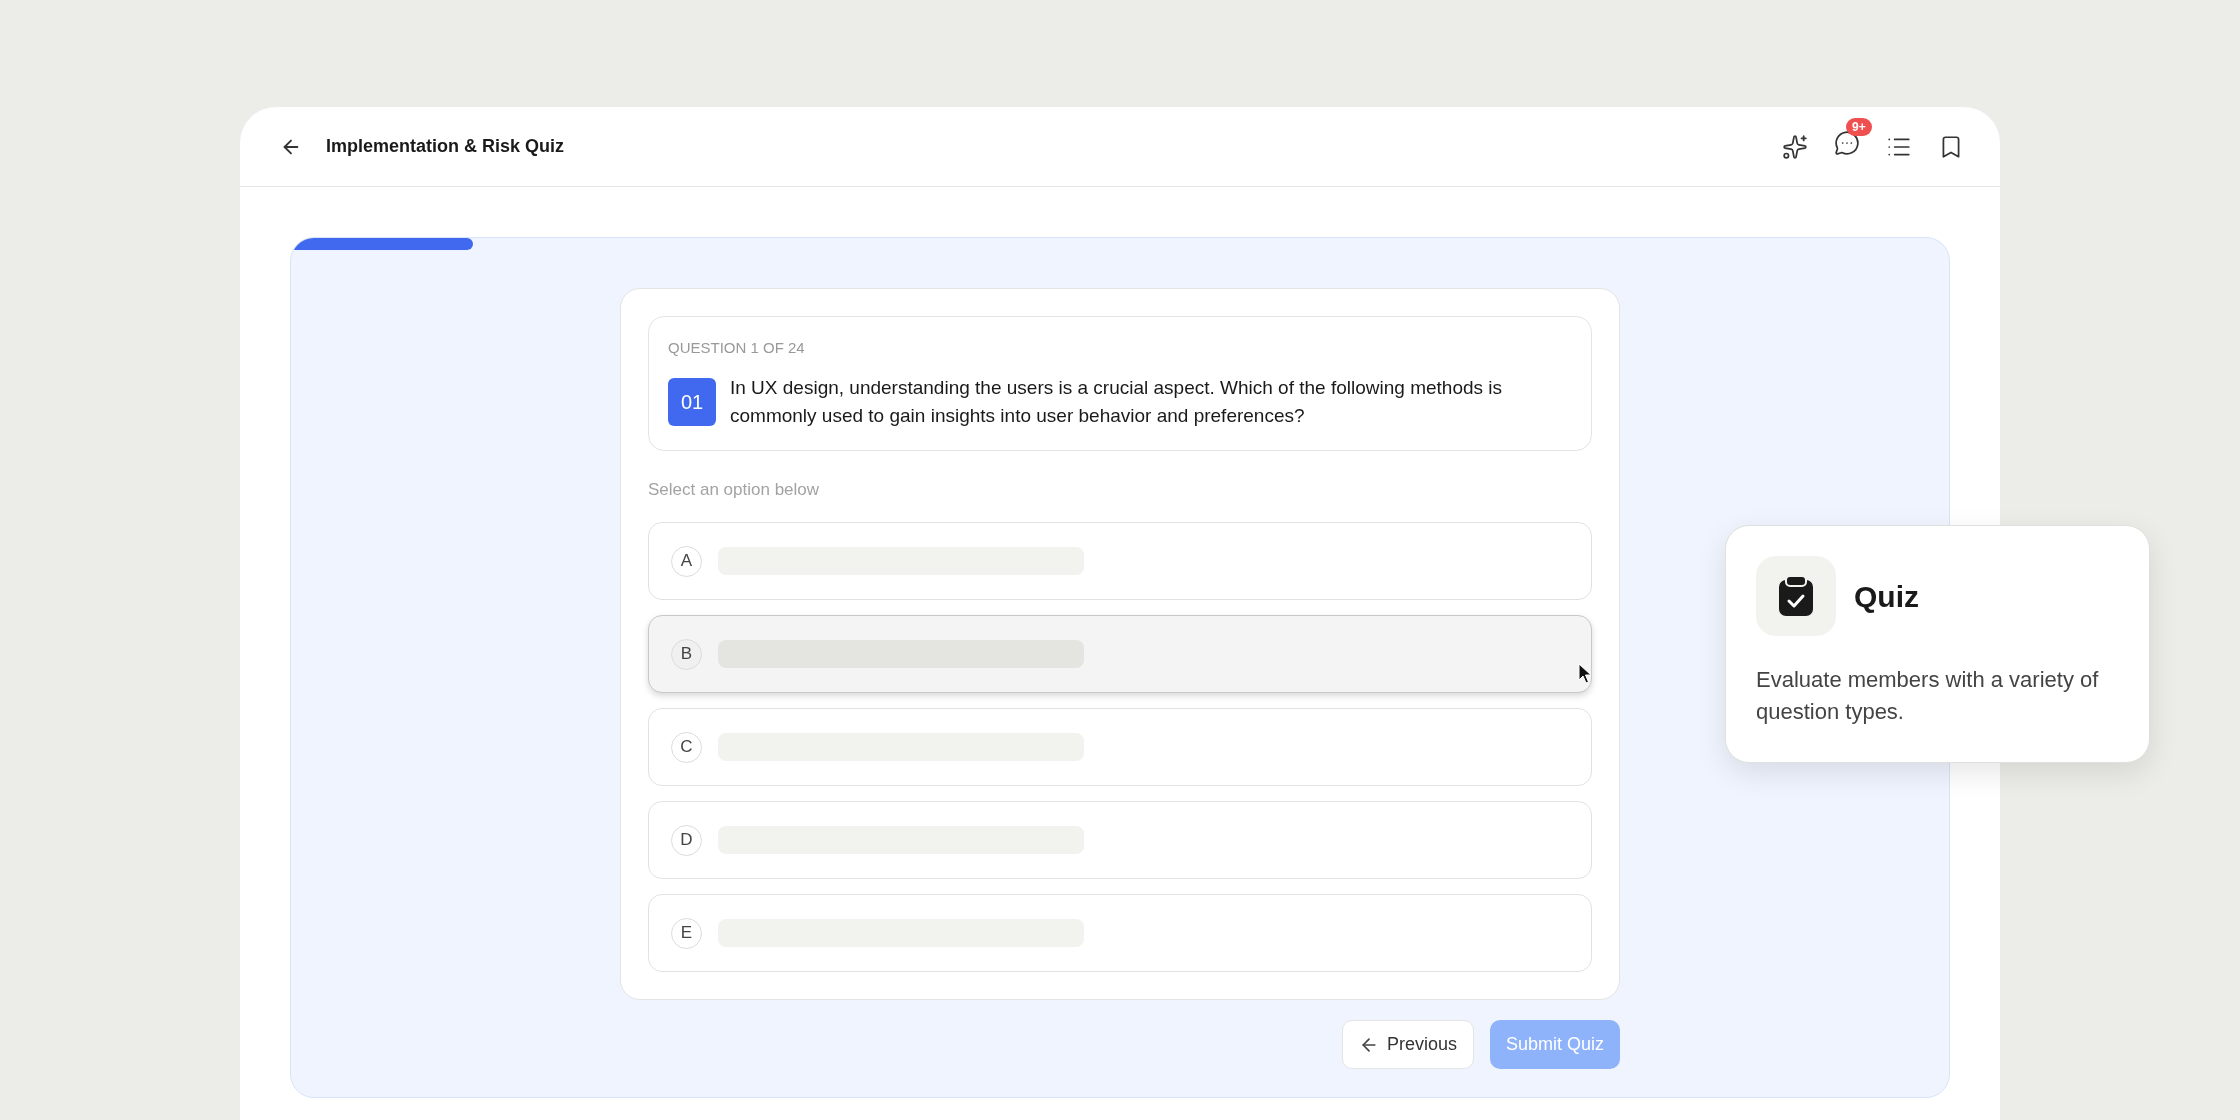 This screenshot has height=1120, width=2240. I want to click on sparkle-icon, so click(1795, 146).